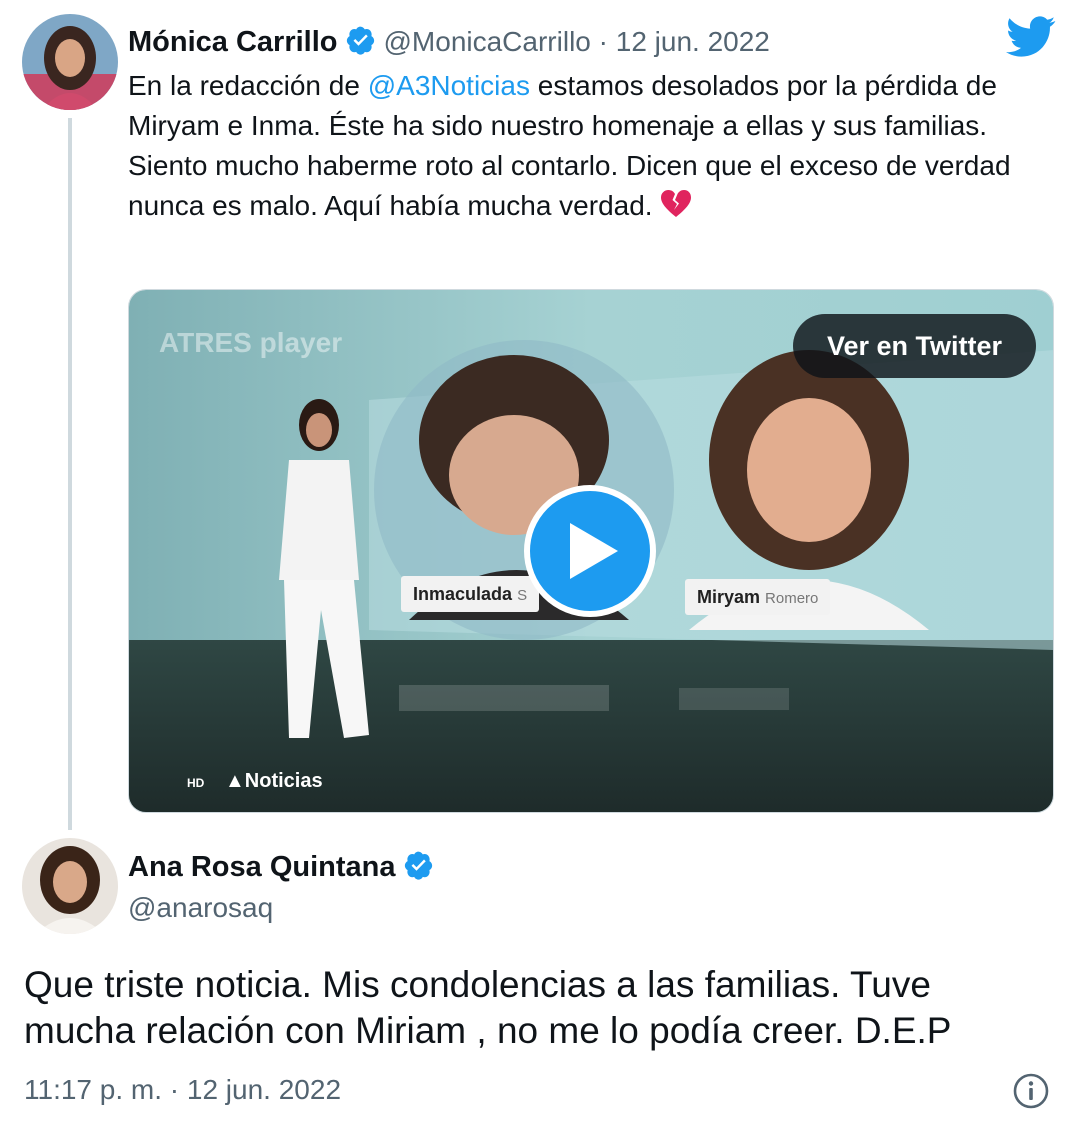  I want to click on info-icon, so click(1031, 1093).